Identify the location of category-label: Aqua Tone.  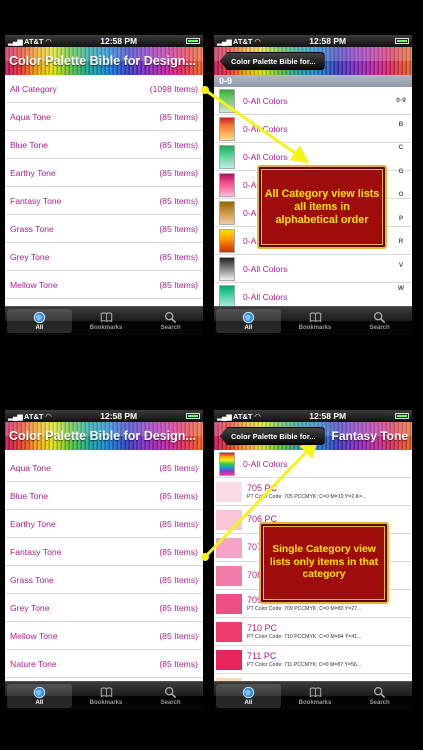
(30, 467).